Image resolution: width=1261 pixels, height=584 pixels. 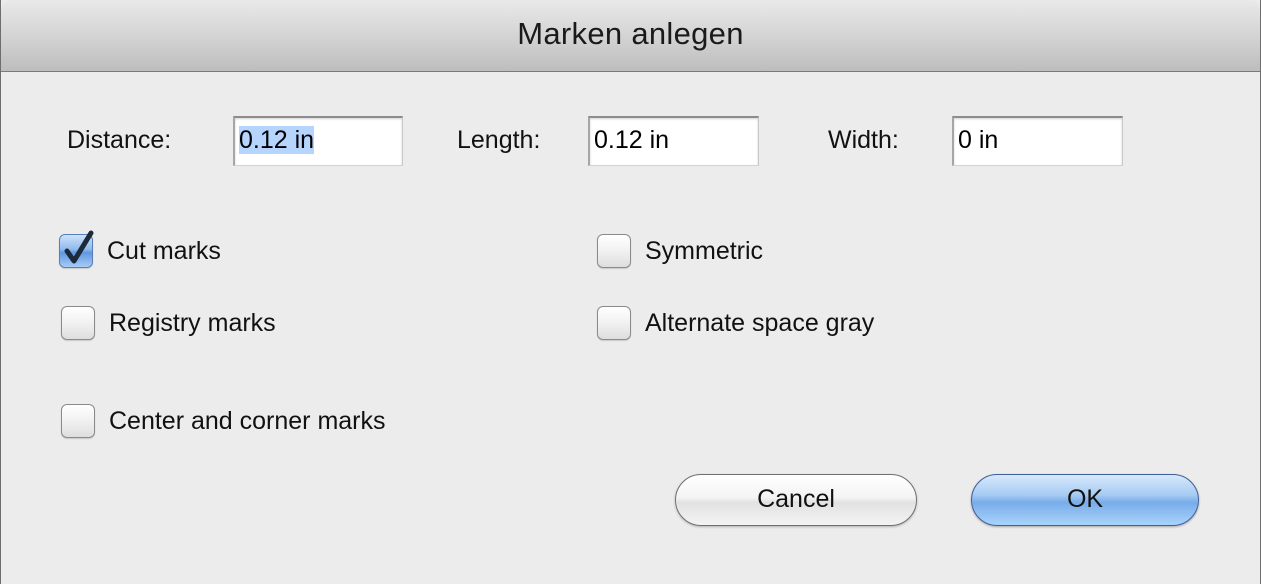 What do you see at coordinates (673, 141) in the screenshot?
I see `length-field: 0.12 in` at bounding box center [673, 141].